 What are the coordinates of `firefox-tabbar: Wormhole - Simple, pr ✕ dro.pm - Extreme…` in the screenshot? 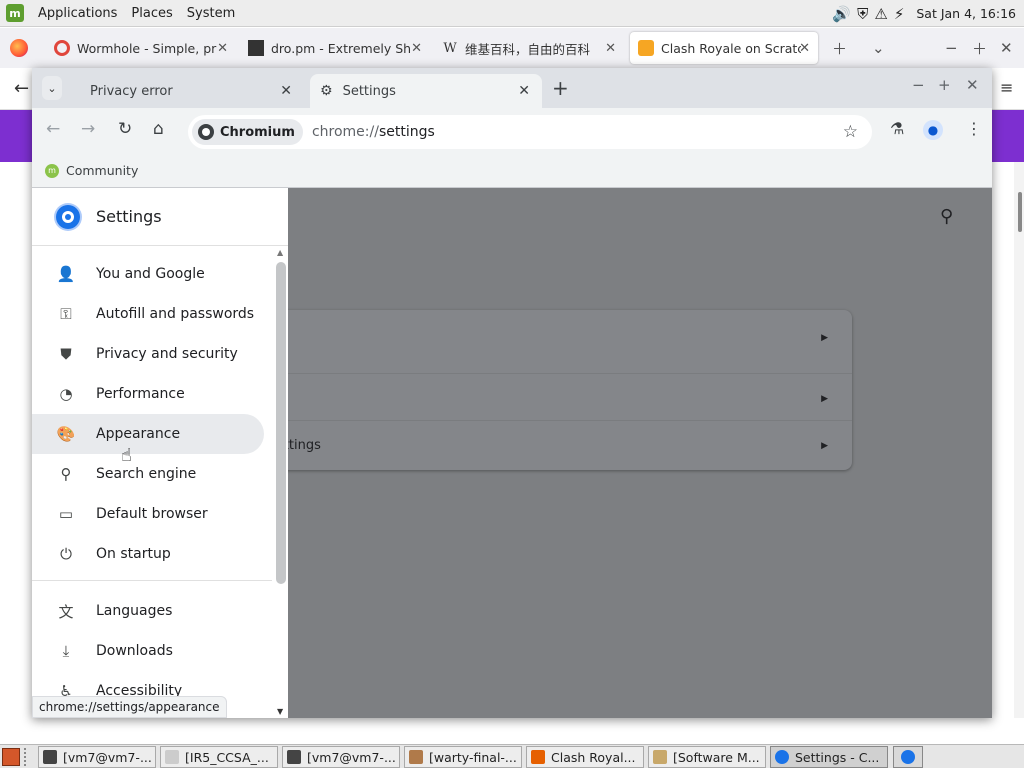 It's located at (512, 48).